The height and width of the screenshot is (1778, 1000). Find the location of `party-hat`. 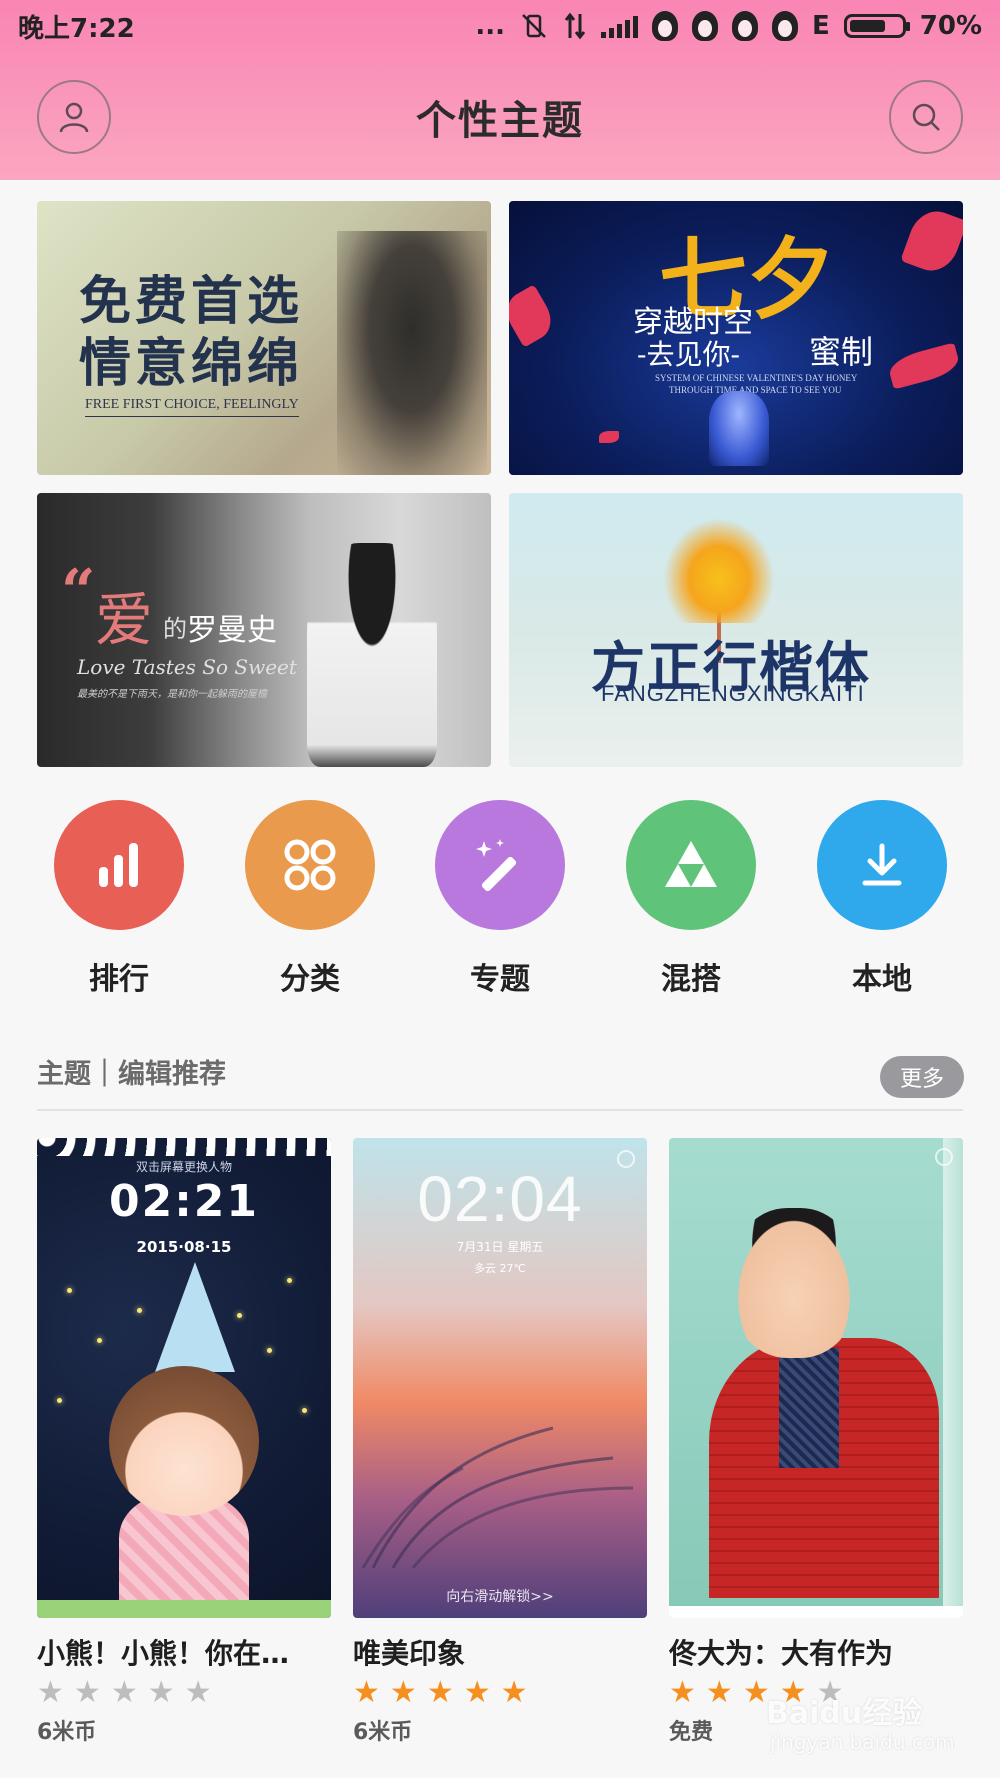

party-hat is located at coordinates (195, 1317).